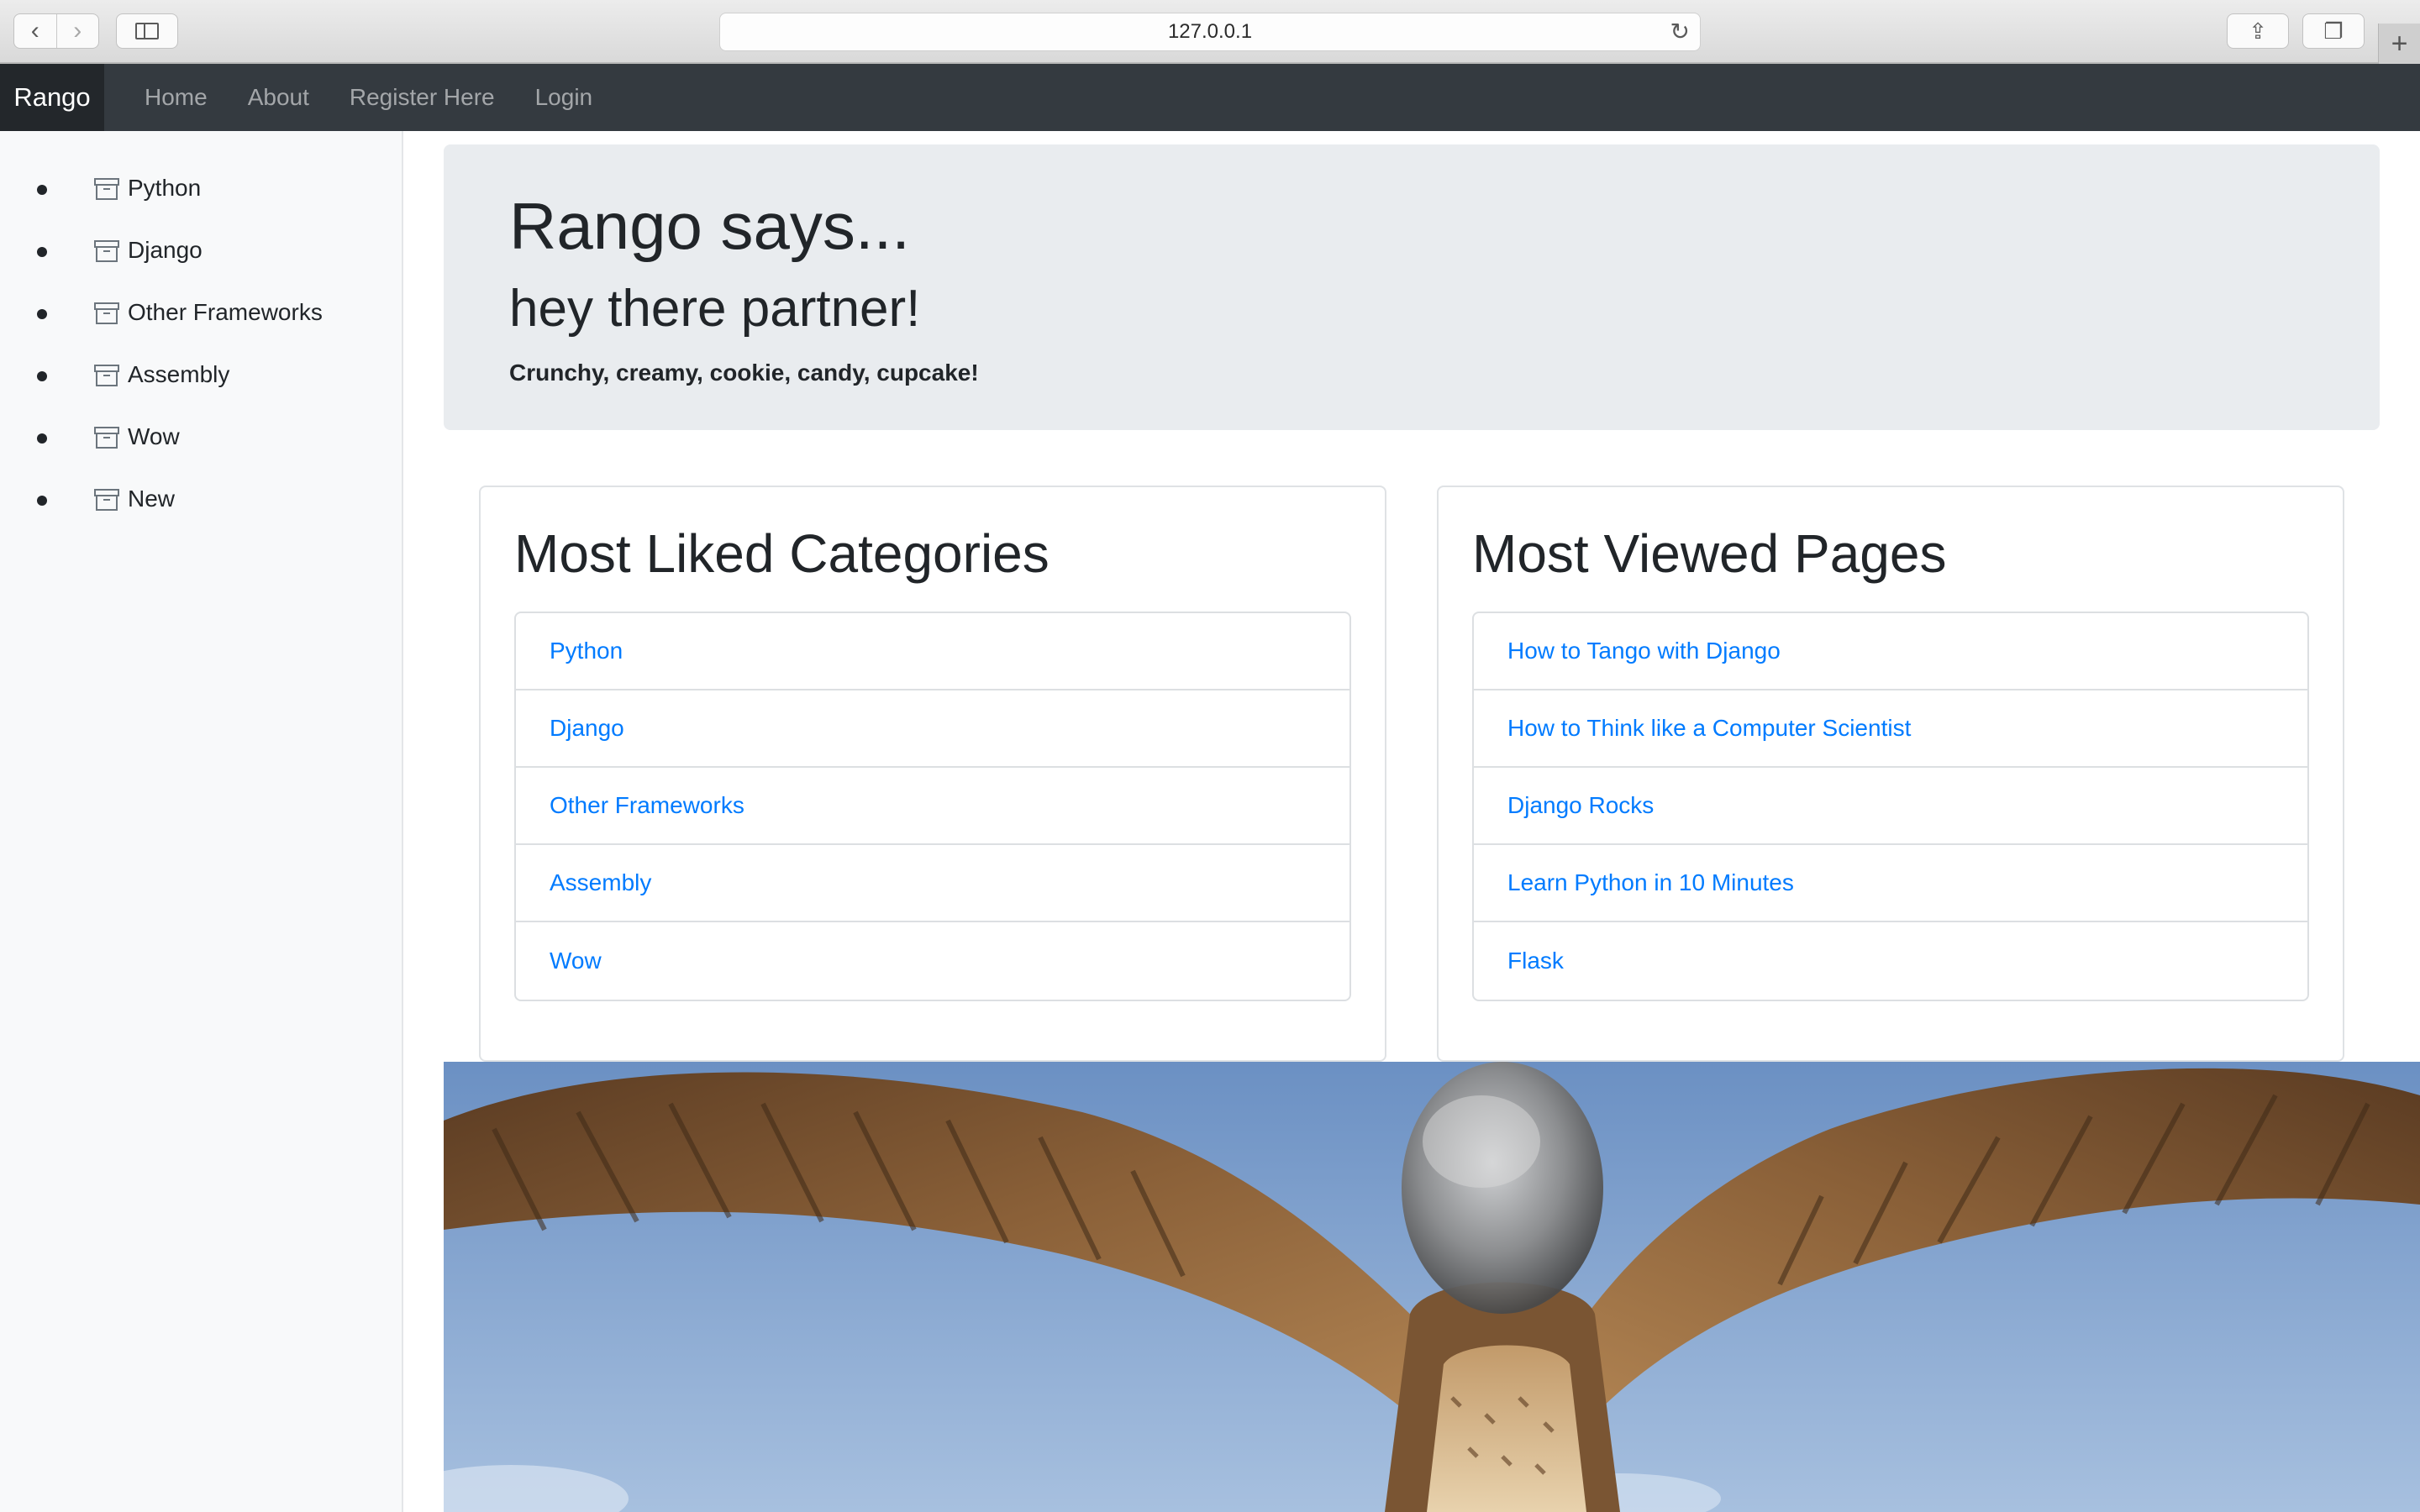  I want to click on list-item: Other Frameworks, so click(932, 806).